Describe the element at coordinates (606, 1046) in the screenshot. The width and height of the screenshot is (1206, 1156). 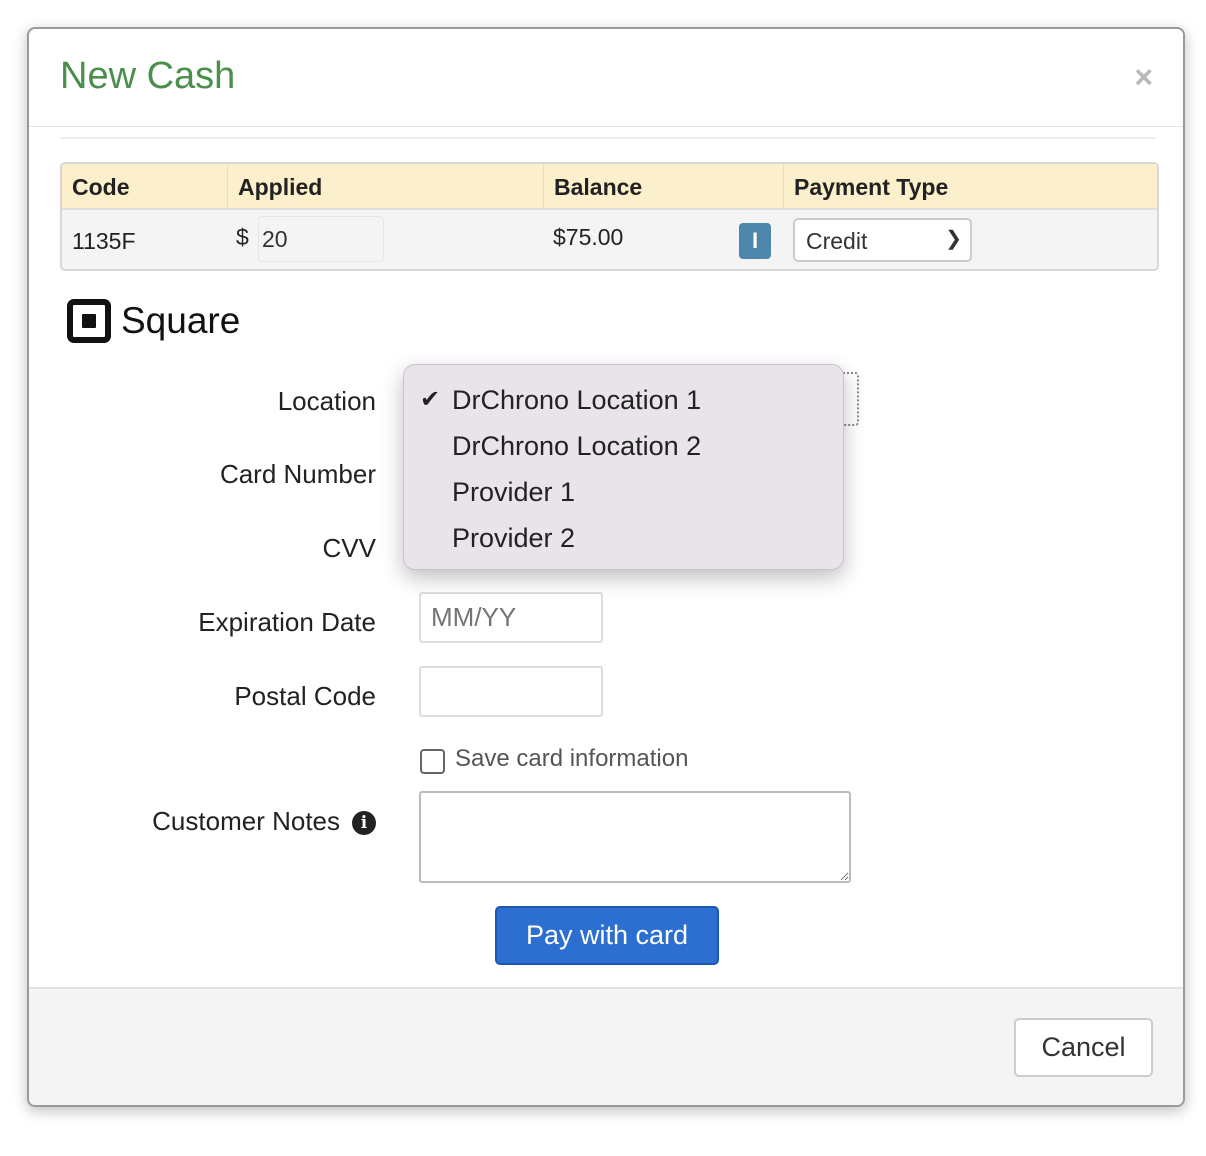
I see `modal-footer: Cancel` at that location.